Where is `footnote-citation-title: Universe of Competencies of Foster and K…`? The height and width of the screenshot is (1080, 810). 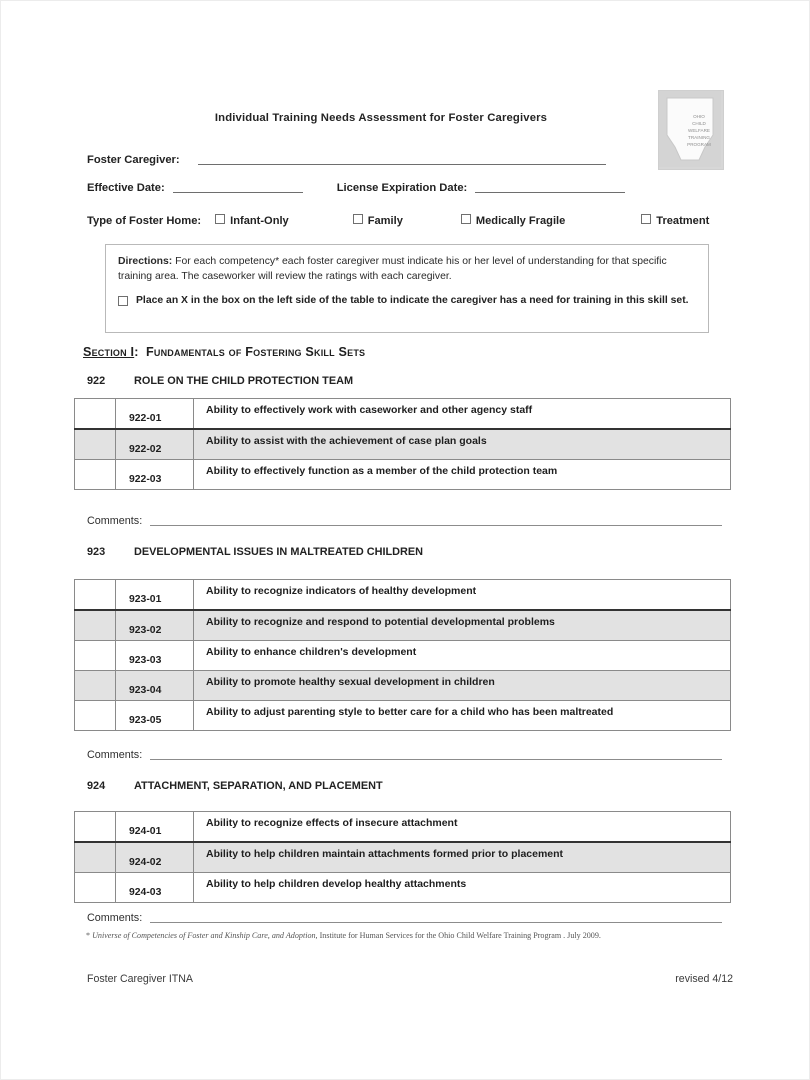
footnote-citation-title: Universe of Competencies of Foster and K… is located at coordinates (204, 935).